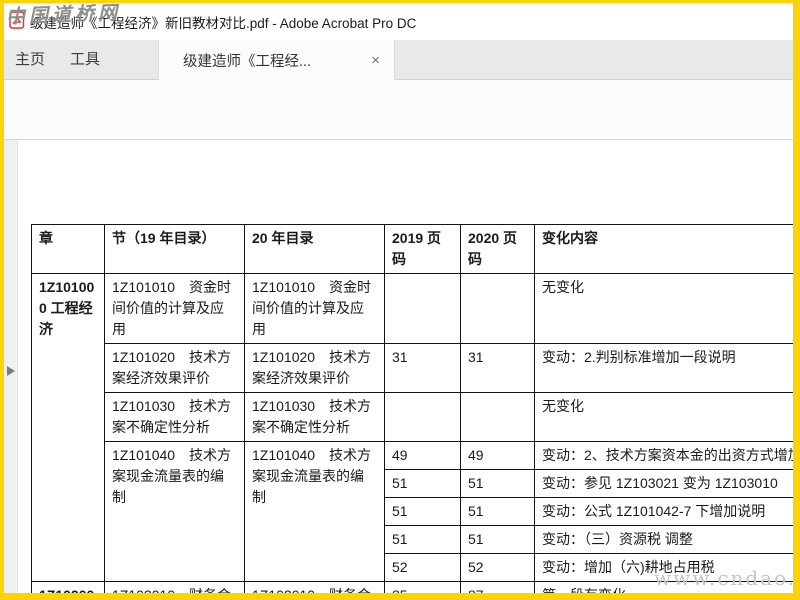 Image resolution: width=800 pixels, height=600 pixels. Describe the element at coordinates (725, 578) in the screenshot. I see `watermark-bottom: www.cndao.com` at that location.